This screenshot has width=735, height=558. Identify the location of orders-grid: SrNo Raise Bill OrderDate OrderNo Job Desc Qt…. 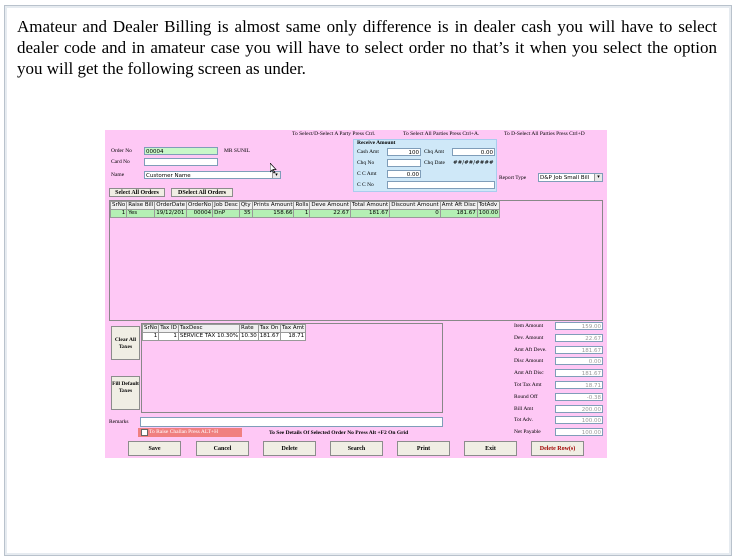
(356, 260).